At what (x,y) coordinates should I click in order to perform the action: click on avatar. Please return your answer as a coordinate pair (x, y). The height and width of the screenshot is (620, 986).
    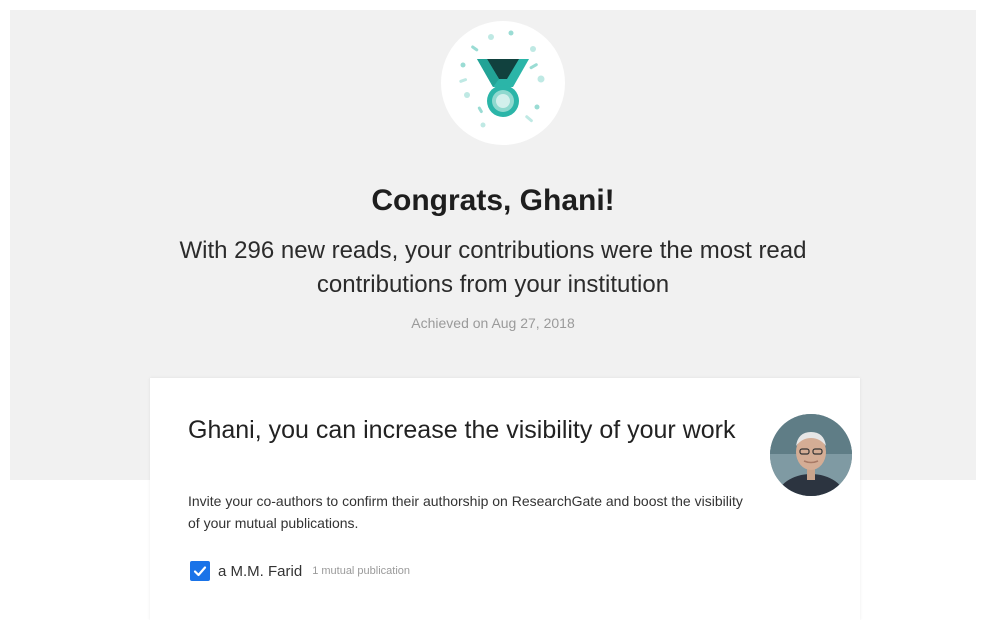
    Looking at the image, I should click on (811, 455).